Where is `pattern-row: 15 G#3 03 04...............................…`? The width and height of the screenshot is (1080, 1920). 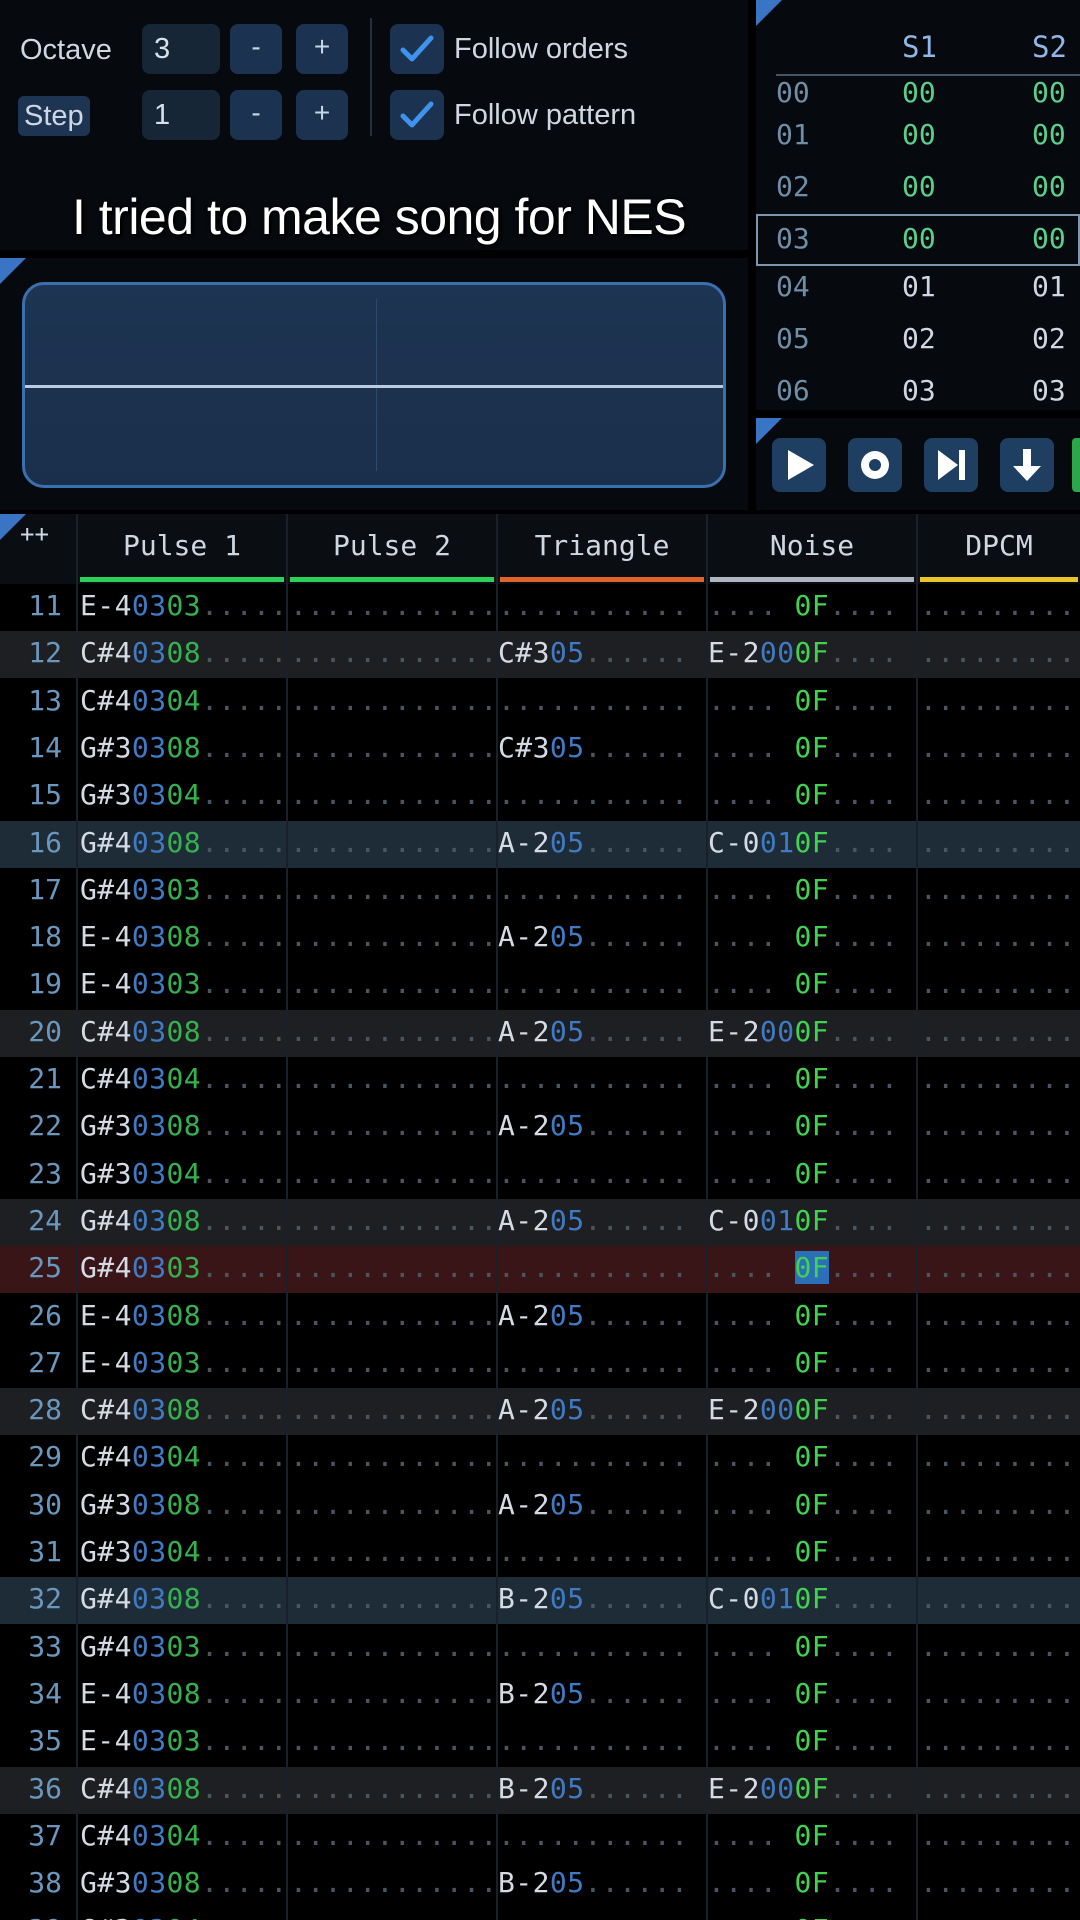 pattern-row: 15 G#3 03 04...............................… is located at coordinates (540, 796).